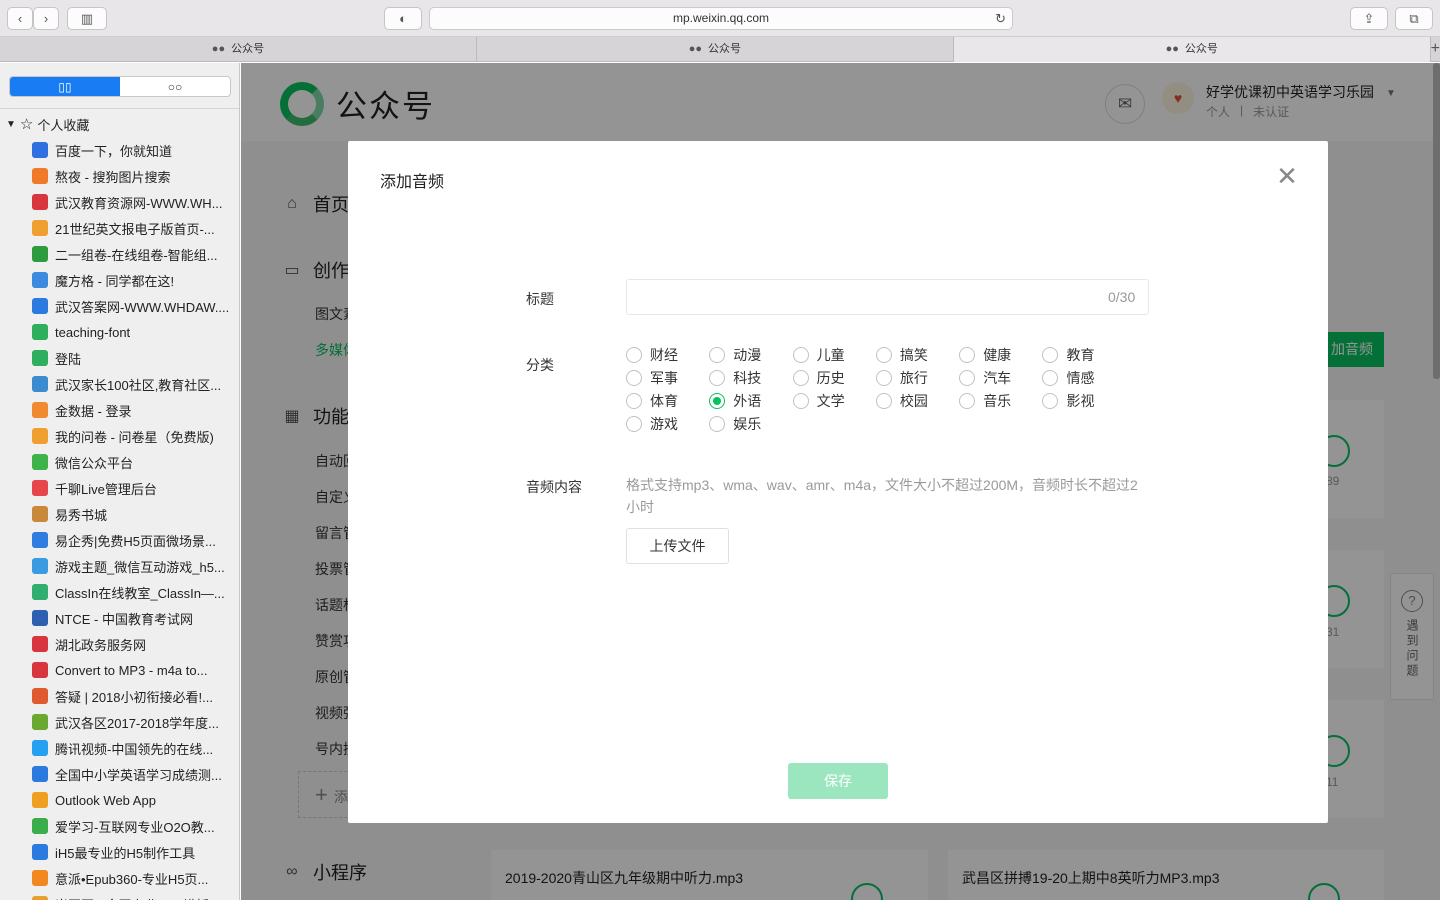 The width and height of the screenshot is (1440, 900). I want to click on runner-icon, so click(40, 254).